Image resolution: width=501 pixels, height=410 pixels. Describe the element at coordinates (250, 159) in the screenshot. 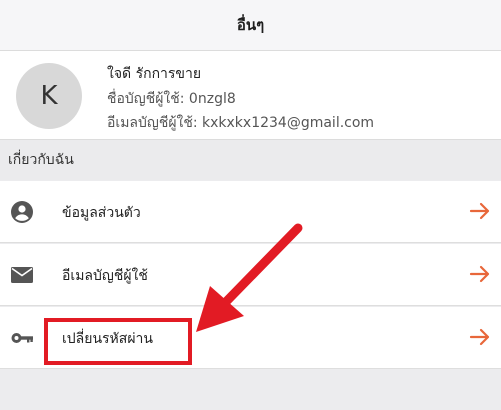

I see `section-header-about-me: เกี่ยวกับฉัน` at that location.